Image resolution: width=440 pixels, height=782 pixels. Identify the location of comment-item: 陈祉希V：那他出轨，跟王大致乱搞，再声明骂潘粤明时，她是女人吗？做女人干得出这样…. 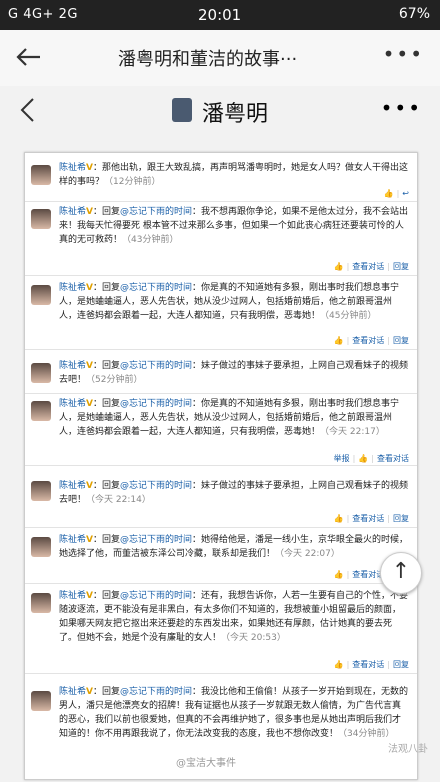
(221, 181).